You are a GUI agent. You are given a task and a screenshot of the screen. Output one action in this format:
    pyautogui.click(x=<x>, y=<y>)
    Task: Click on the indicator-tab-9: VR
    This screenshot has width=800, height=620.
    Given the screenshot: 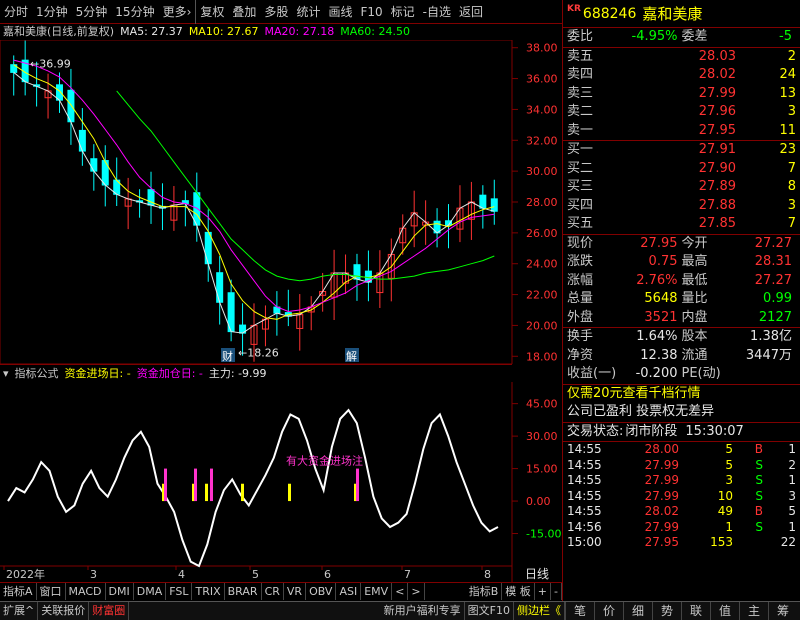 What is the action you would take?
    pyautogui.click(x=295, y=591)
    